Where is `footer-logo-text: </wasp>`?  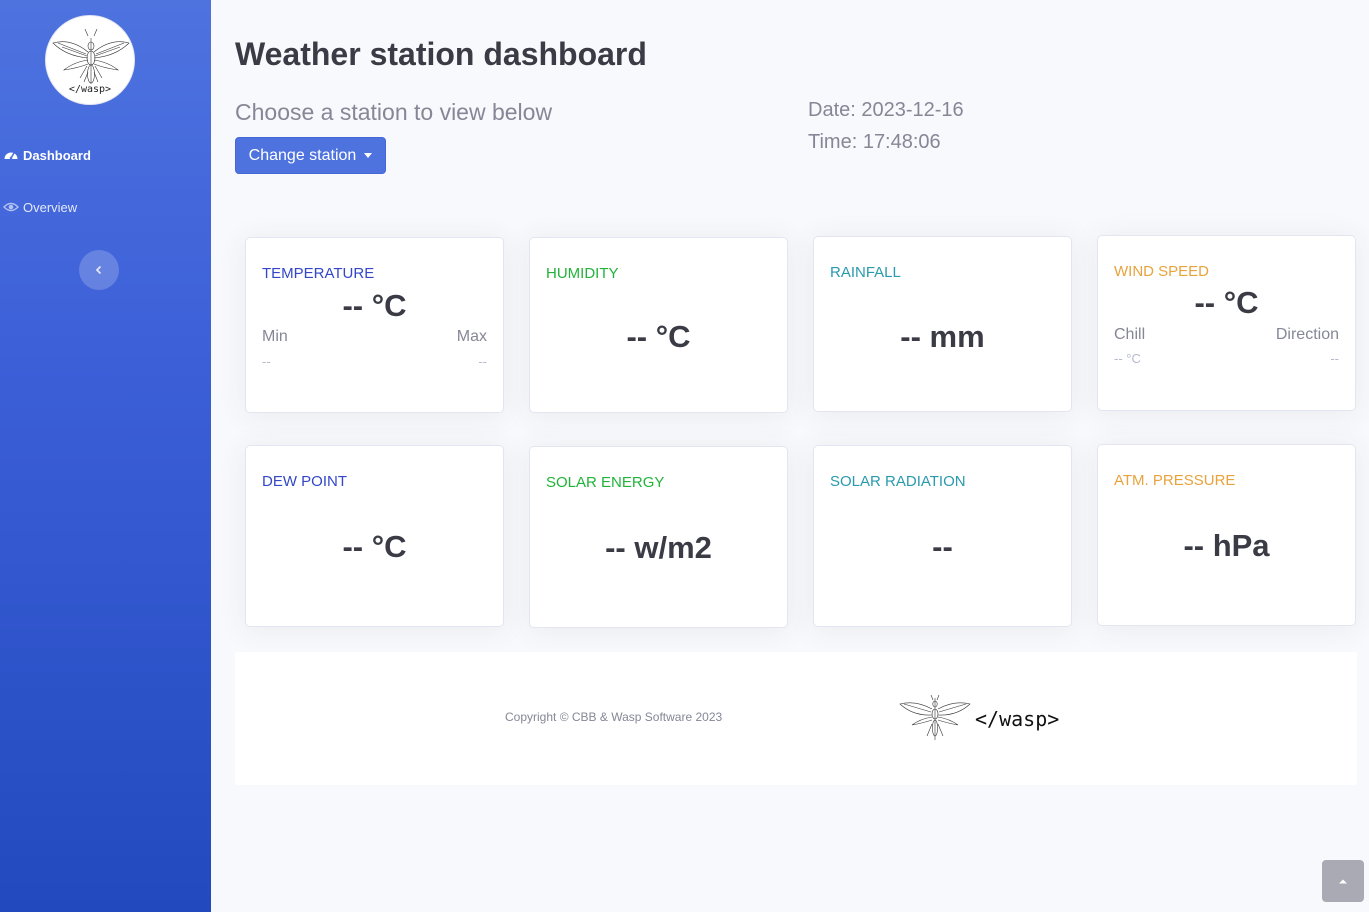 footer-logo-text: </wasp> is located at coordinates (1017, 719).